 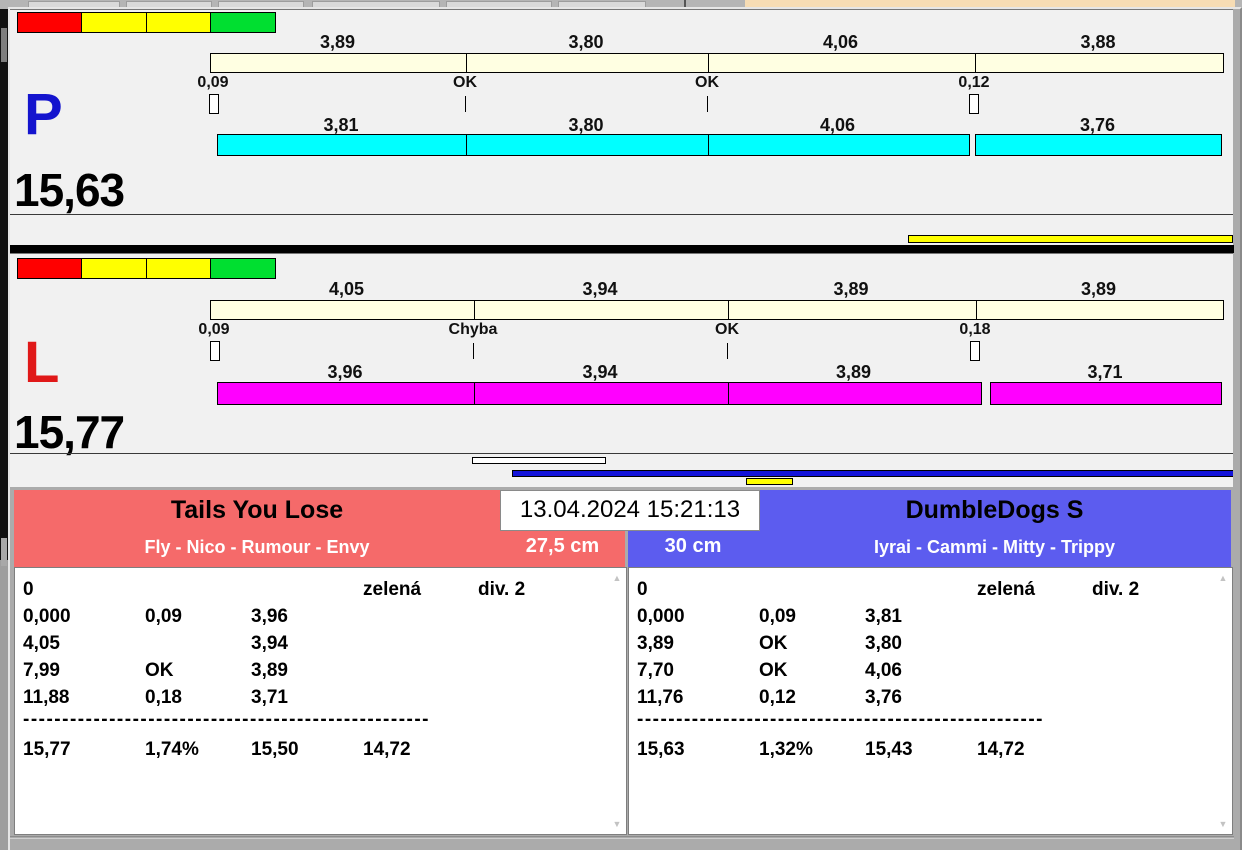 I want to click on team-name: DumbleDogs S, so click(x=994, y=510).